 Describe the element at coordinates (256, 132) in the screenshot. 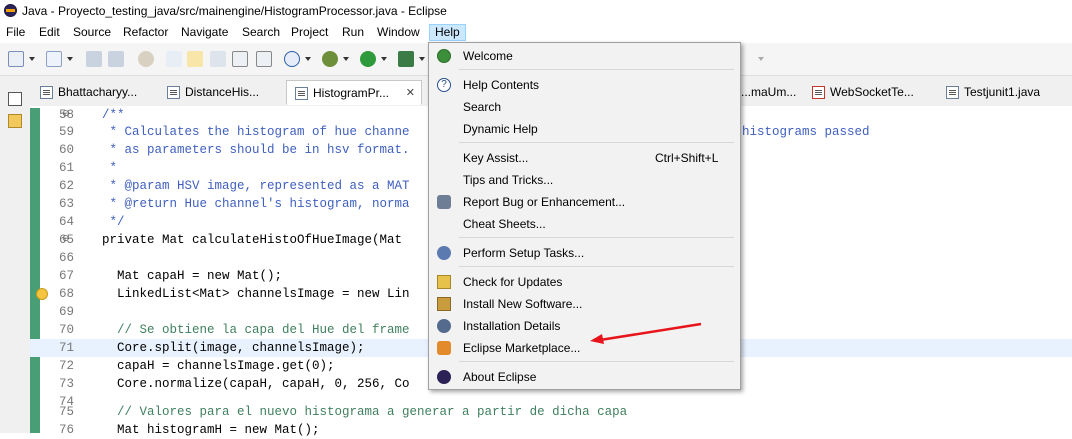

I see `code-text: * Calculates the histogram of hue channe` at that location.